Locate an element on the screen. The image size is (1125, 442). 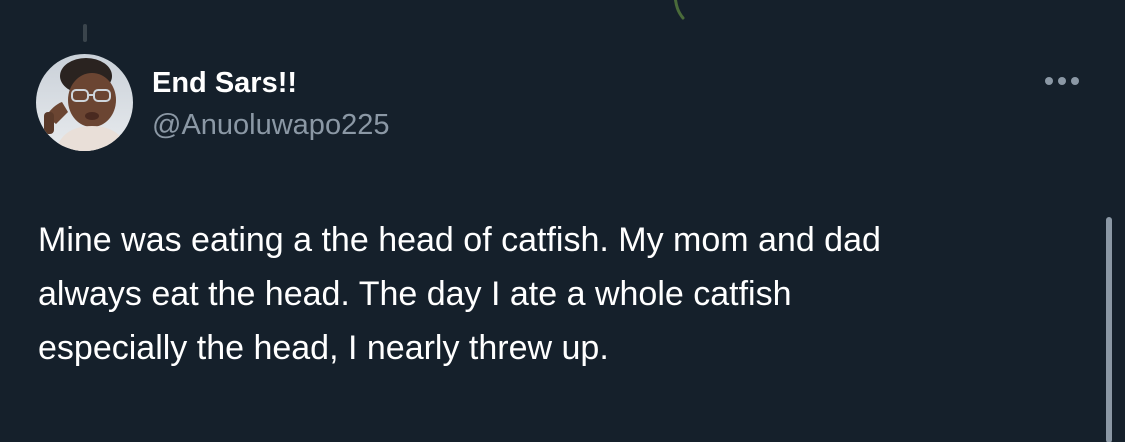
avatar-image is located at coordinates (84, 102).